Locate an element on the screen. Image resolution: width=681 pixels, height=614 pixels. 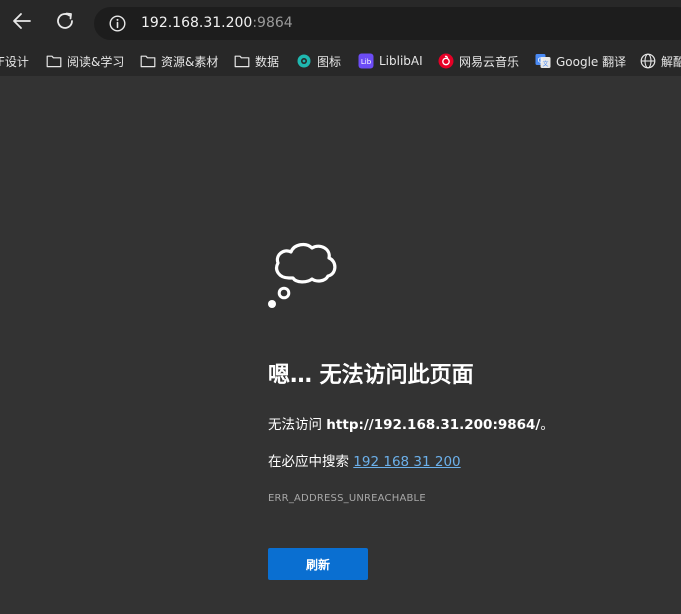
bookmark-label: 阅读&学习 is located at coordinates (96, 61).